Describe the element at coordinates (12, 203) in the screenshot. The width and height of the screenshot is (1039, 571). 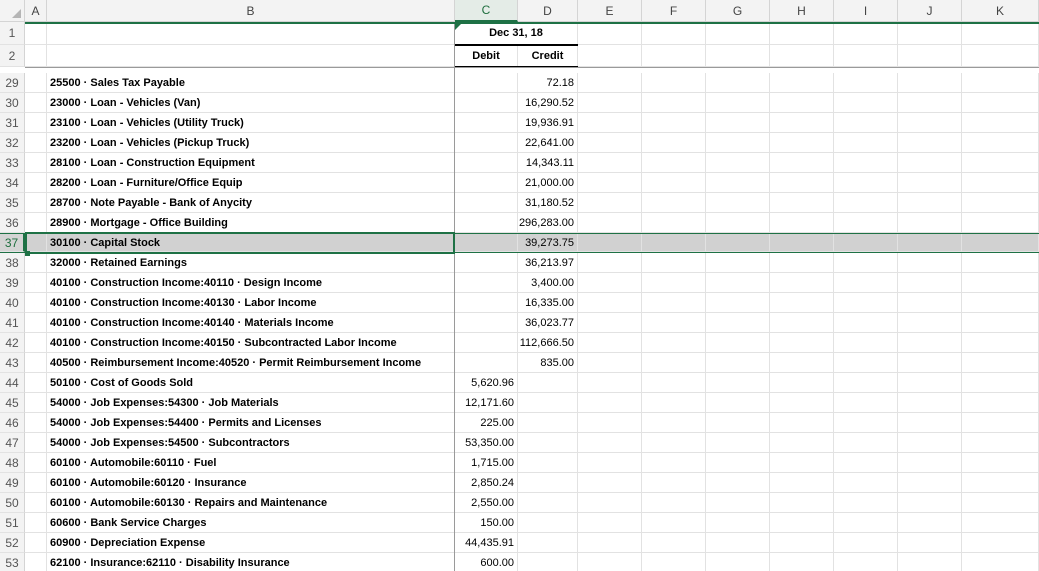
I see `row-header: 35` at that location.